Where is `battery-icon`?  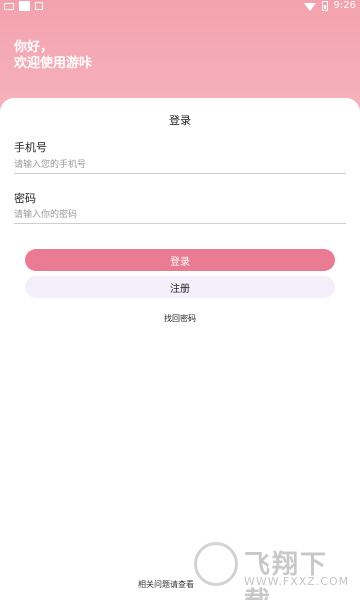
battery-icon is located at coordinates (324, 5).